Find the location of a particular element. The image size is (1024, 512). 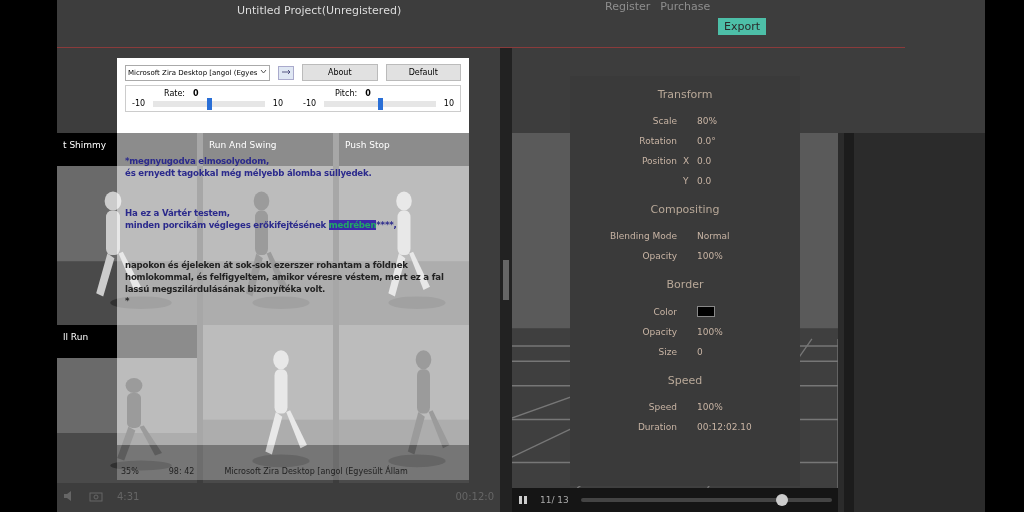

frame-counter: 11/ 13 is located at coordinates (554, 500).